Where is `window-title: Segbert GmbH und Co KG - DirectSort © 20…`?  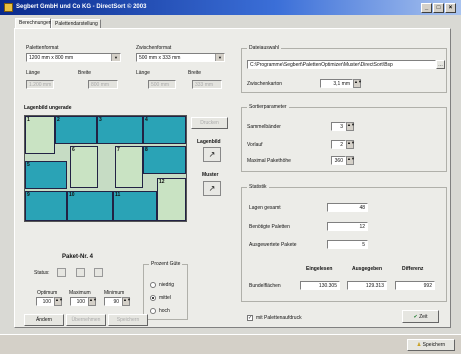 window-title: Segbert GmbH und Co KG - DirectSort © 20… is located at coordinates (81, 7).